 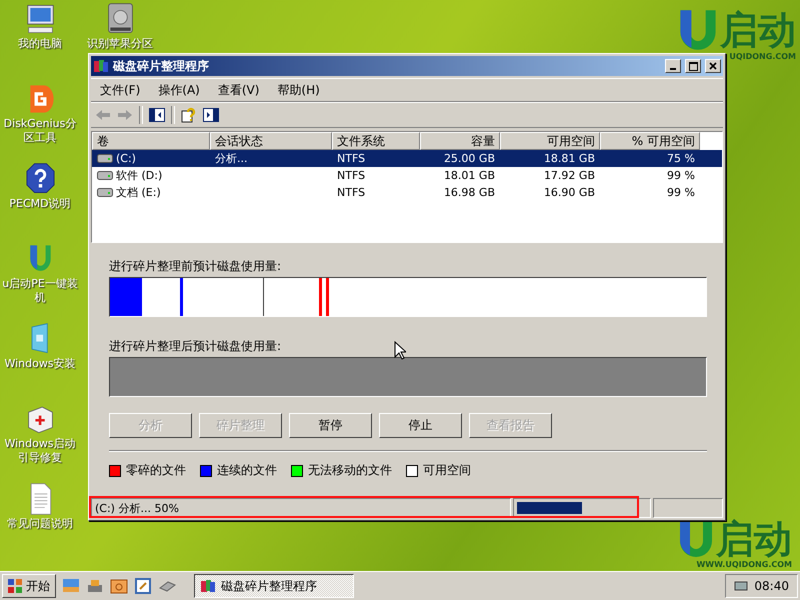 I want to click on legend-label: 连续的文件, so click(x=247, y=470).